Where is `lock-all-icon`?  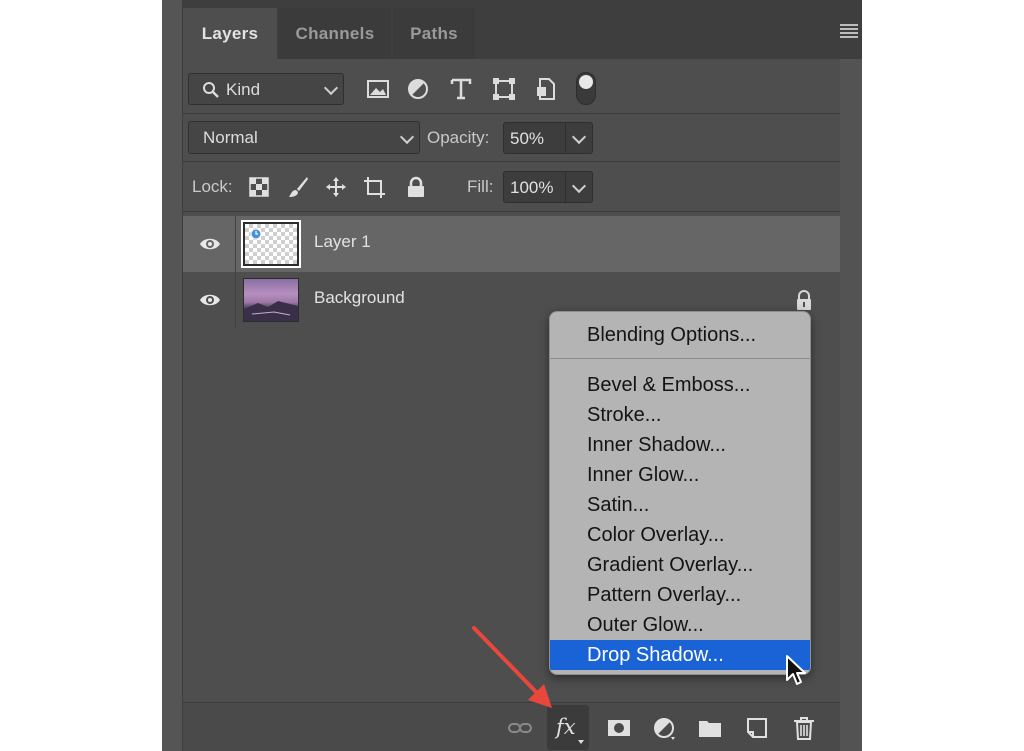 lock-all-icon is located at coordinates (416, 187).